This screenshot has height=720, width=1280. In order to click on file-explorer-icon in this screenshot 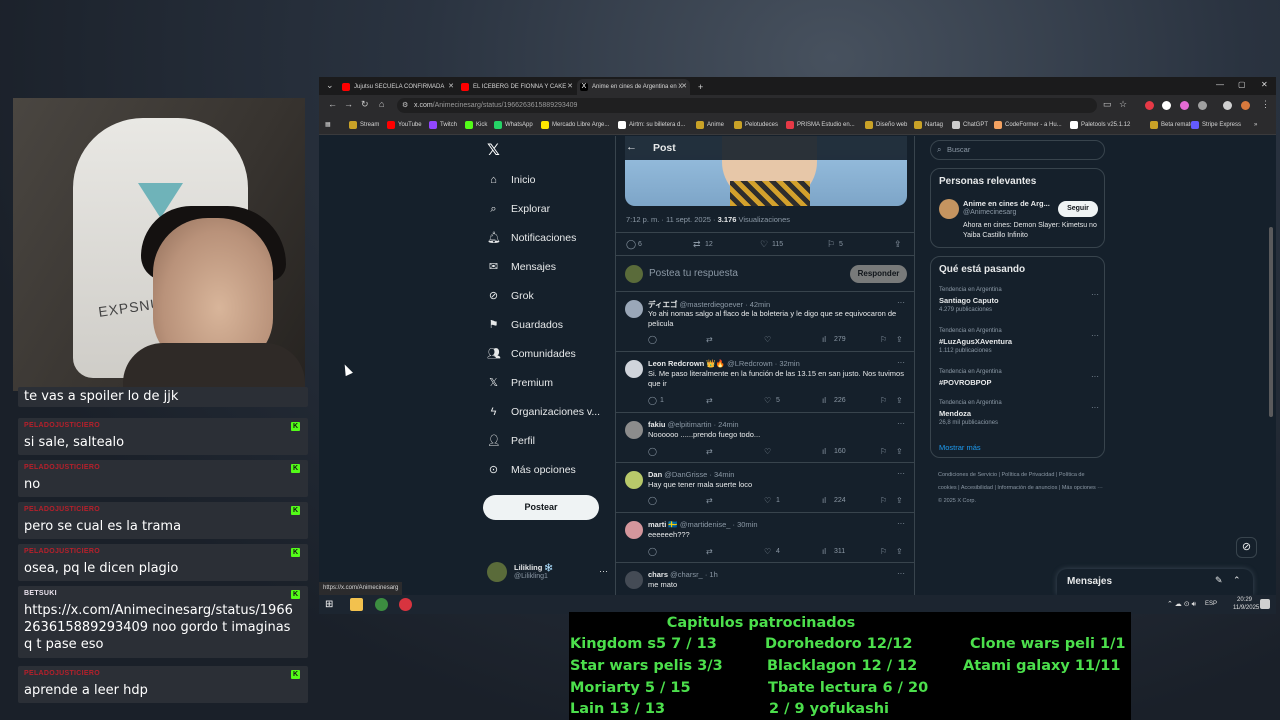, I will do `click(356, 604)`.